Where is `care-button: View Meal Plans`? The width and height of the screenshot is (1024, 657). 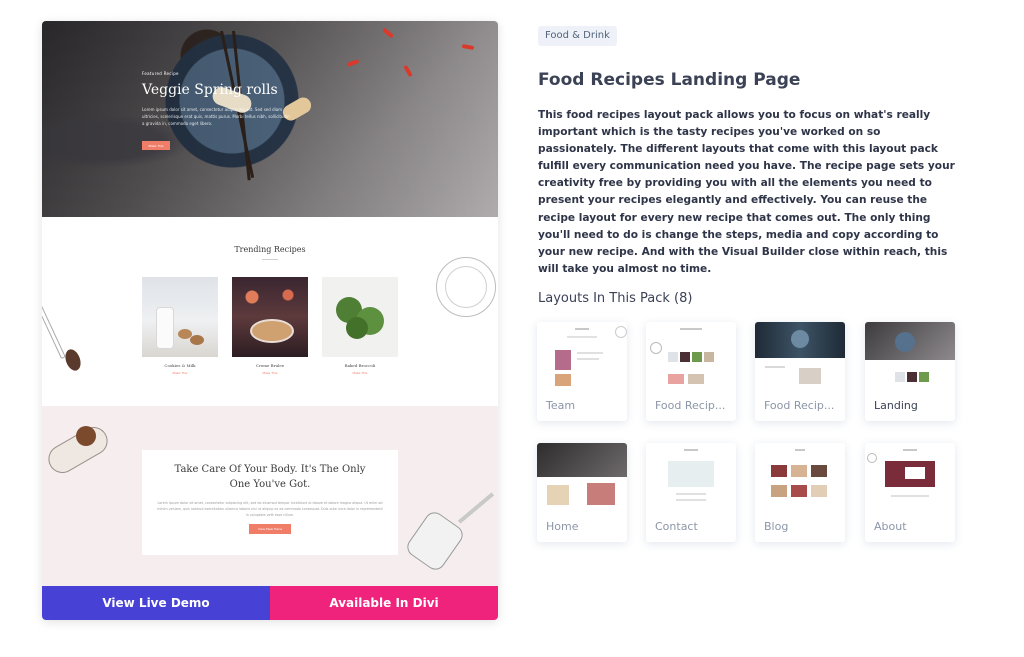
care-button: View Meal Plans is located at coordinates (270, 529).